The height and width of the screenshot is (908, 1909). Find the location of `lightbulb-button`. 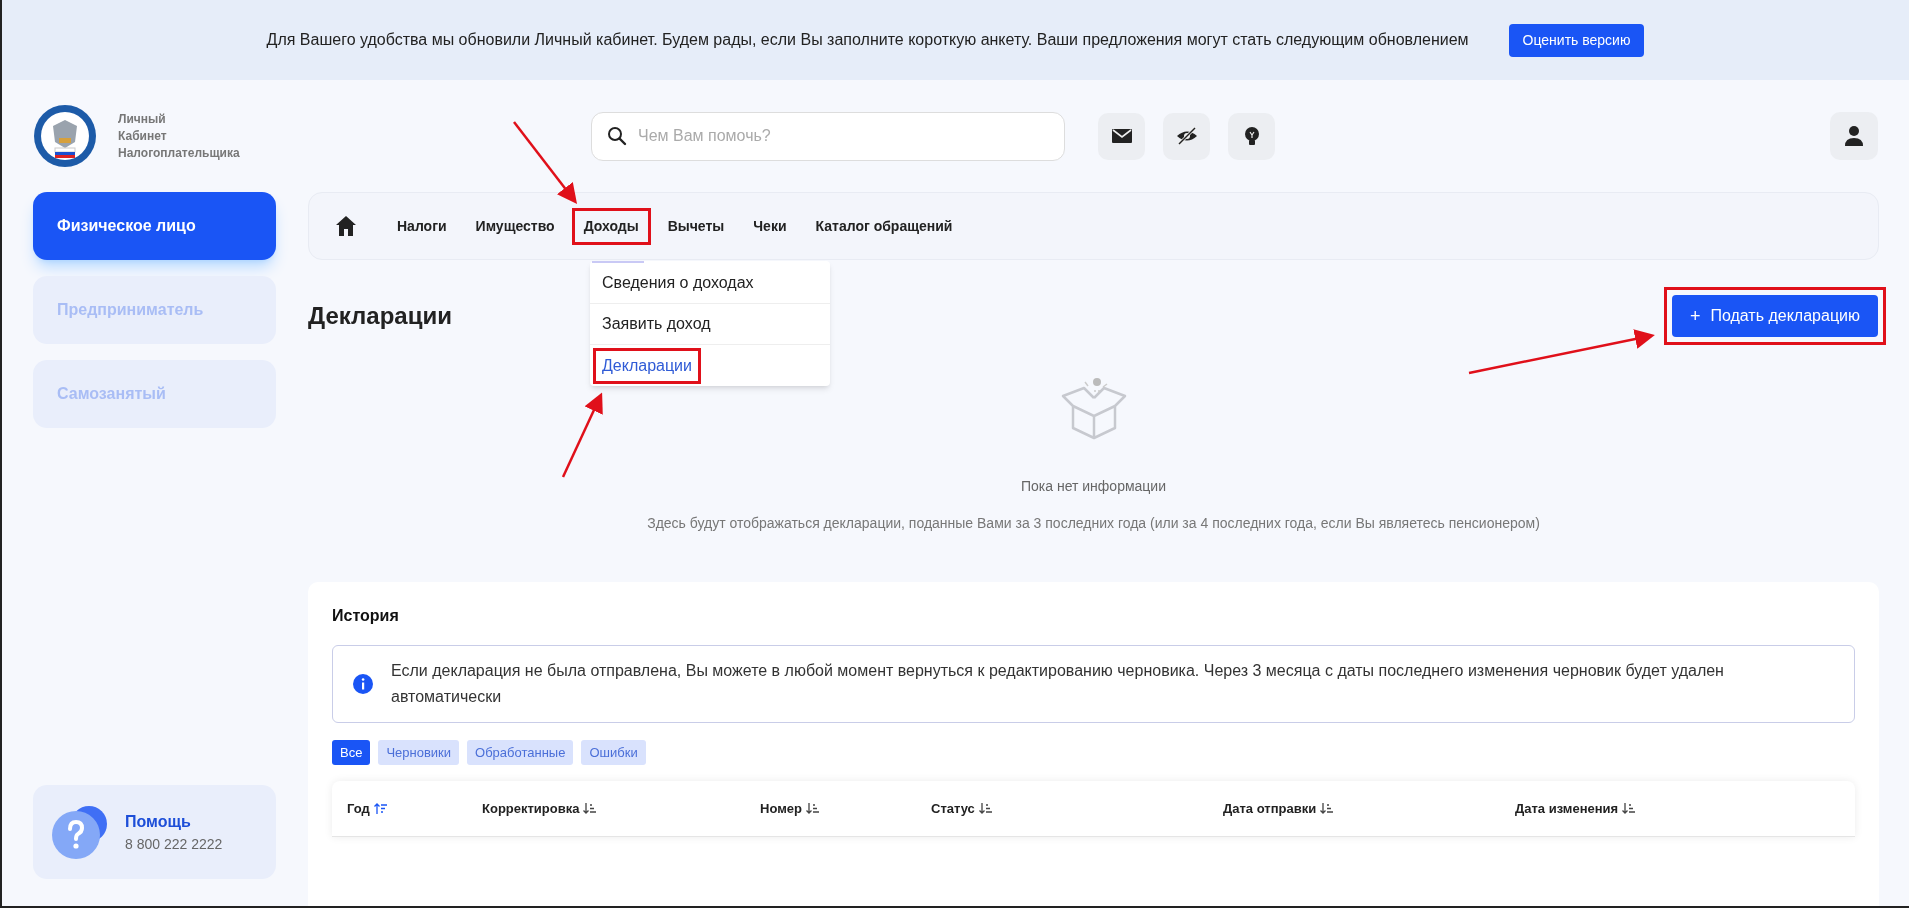

lightbulb-button is located at coordinates (1251, 136).